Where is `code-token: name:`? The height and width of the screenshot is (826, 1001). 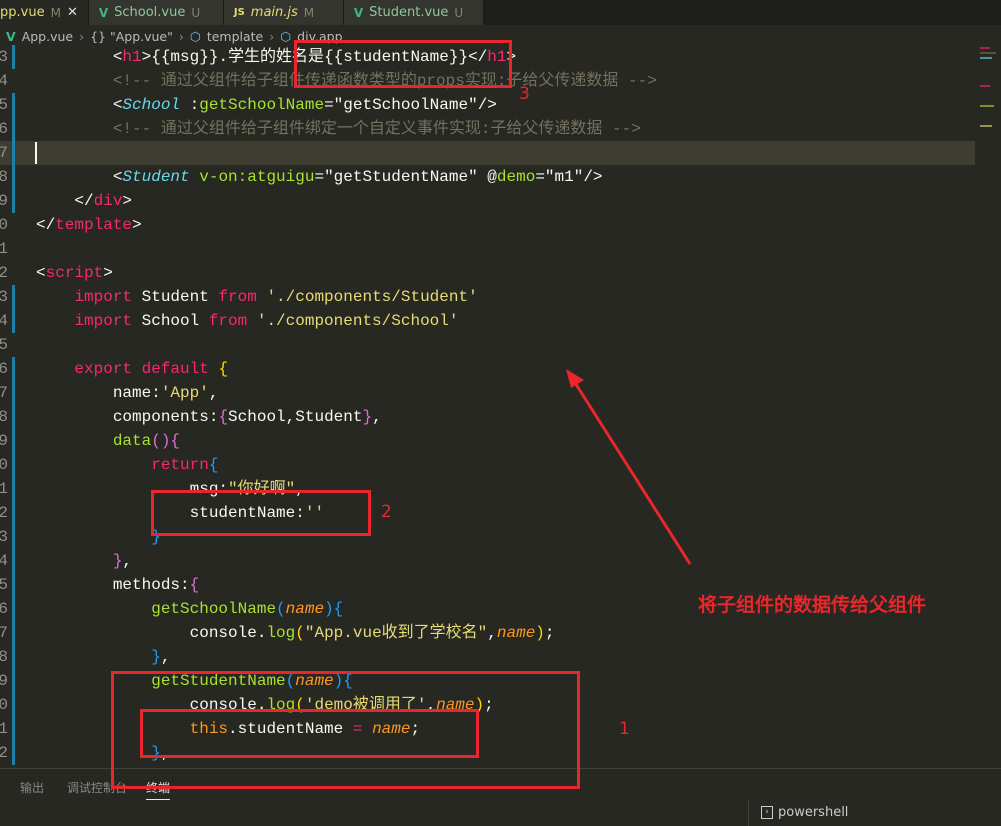 code-token: name: is located at coordinates (98, 393).